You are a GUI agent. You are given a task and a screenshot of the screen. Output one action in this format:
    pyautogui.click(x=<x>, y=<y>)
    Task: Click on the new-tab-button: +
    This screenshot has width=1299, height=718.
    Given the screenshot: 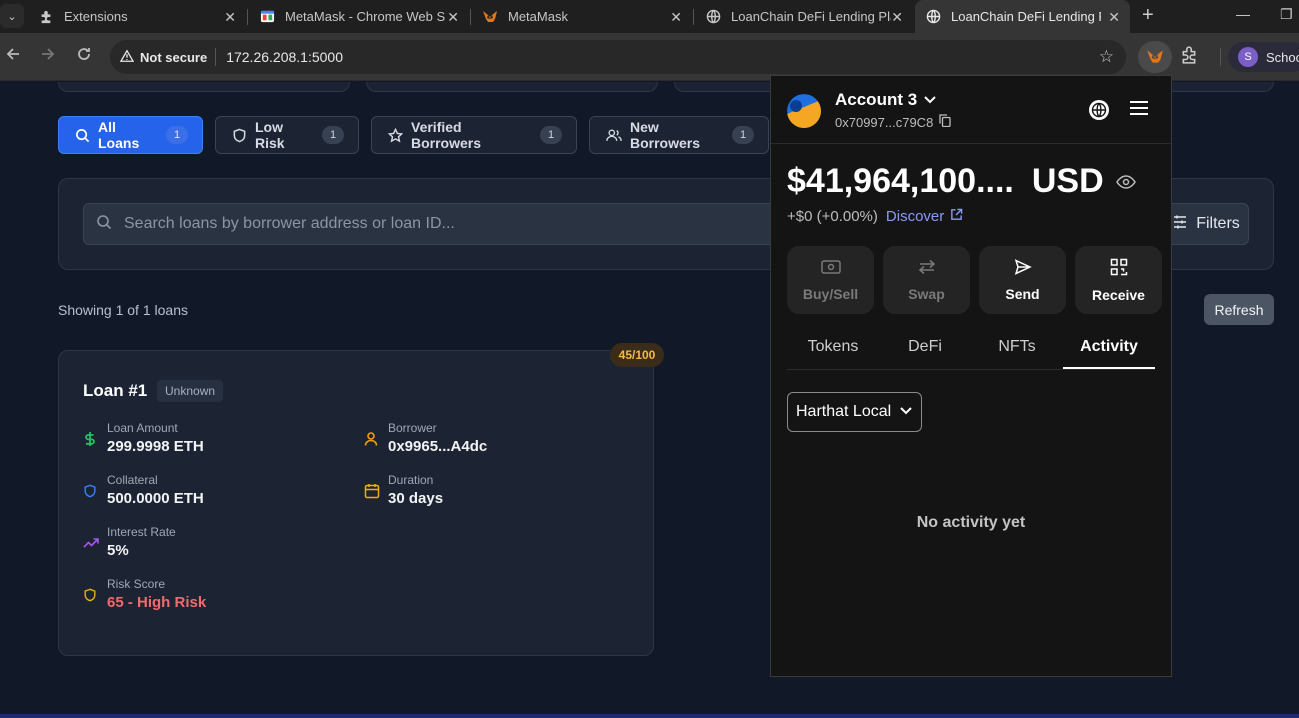 What is the action you would take?
    pyautogui.click(x=1148, y=15)
    